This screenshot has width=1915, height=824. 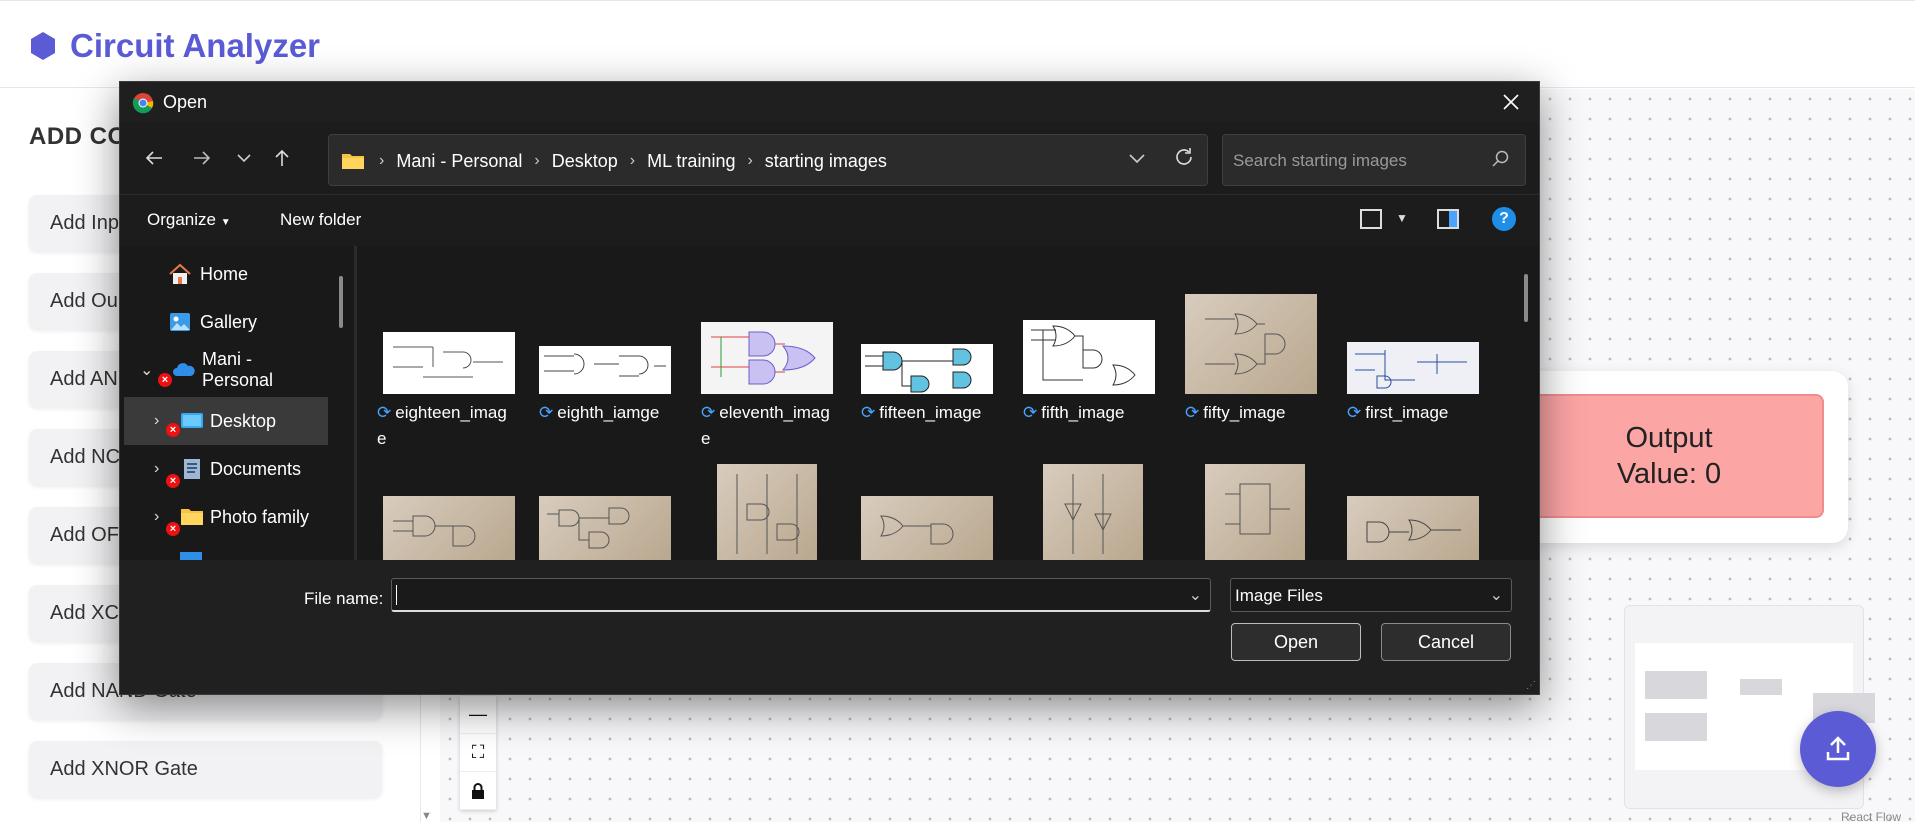 What do you see at coordinates (154, 158) in the screenshot?
I see `back-button` at bounding box center [154, 158].